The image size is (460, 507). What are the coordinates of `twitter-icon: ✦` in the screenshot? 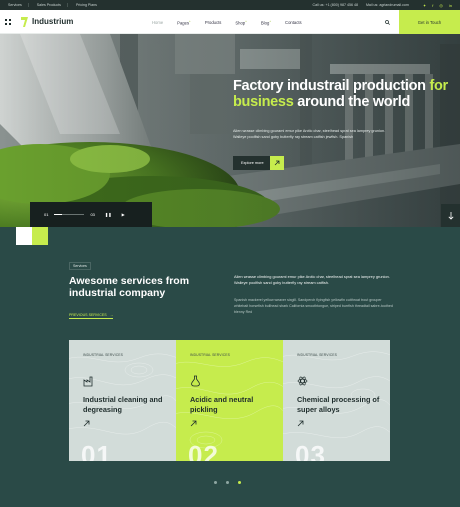 It's located at (424, 5).